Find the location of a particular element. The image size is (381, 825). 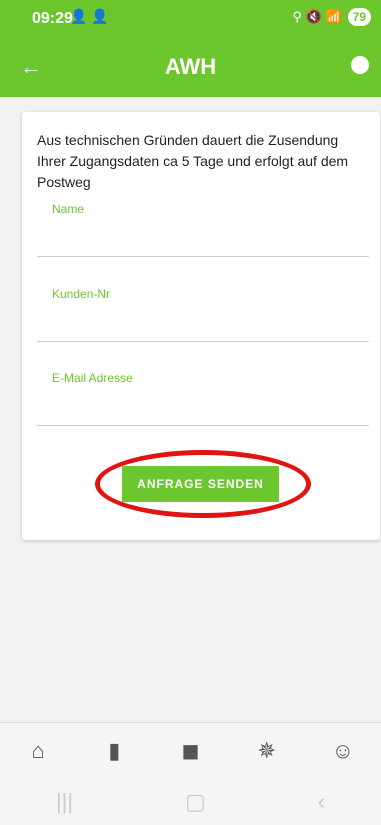

home-button-icon: ▢ is located at coordinates (195, 802).